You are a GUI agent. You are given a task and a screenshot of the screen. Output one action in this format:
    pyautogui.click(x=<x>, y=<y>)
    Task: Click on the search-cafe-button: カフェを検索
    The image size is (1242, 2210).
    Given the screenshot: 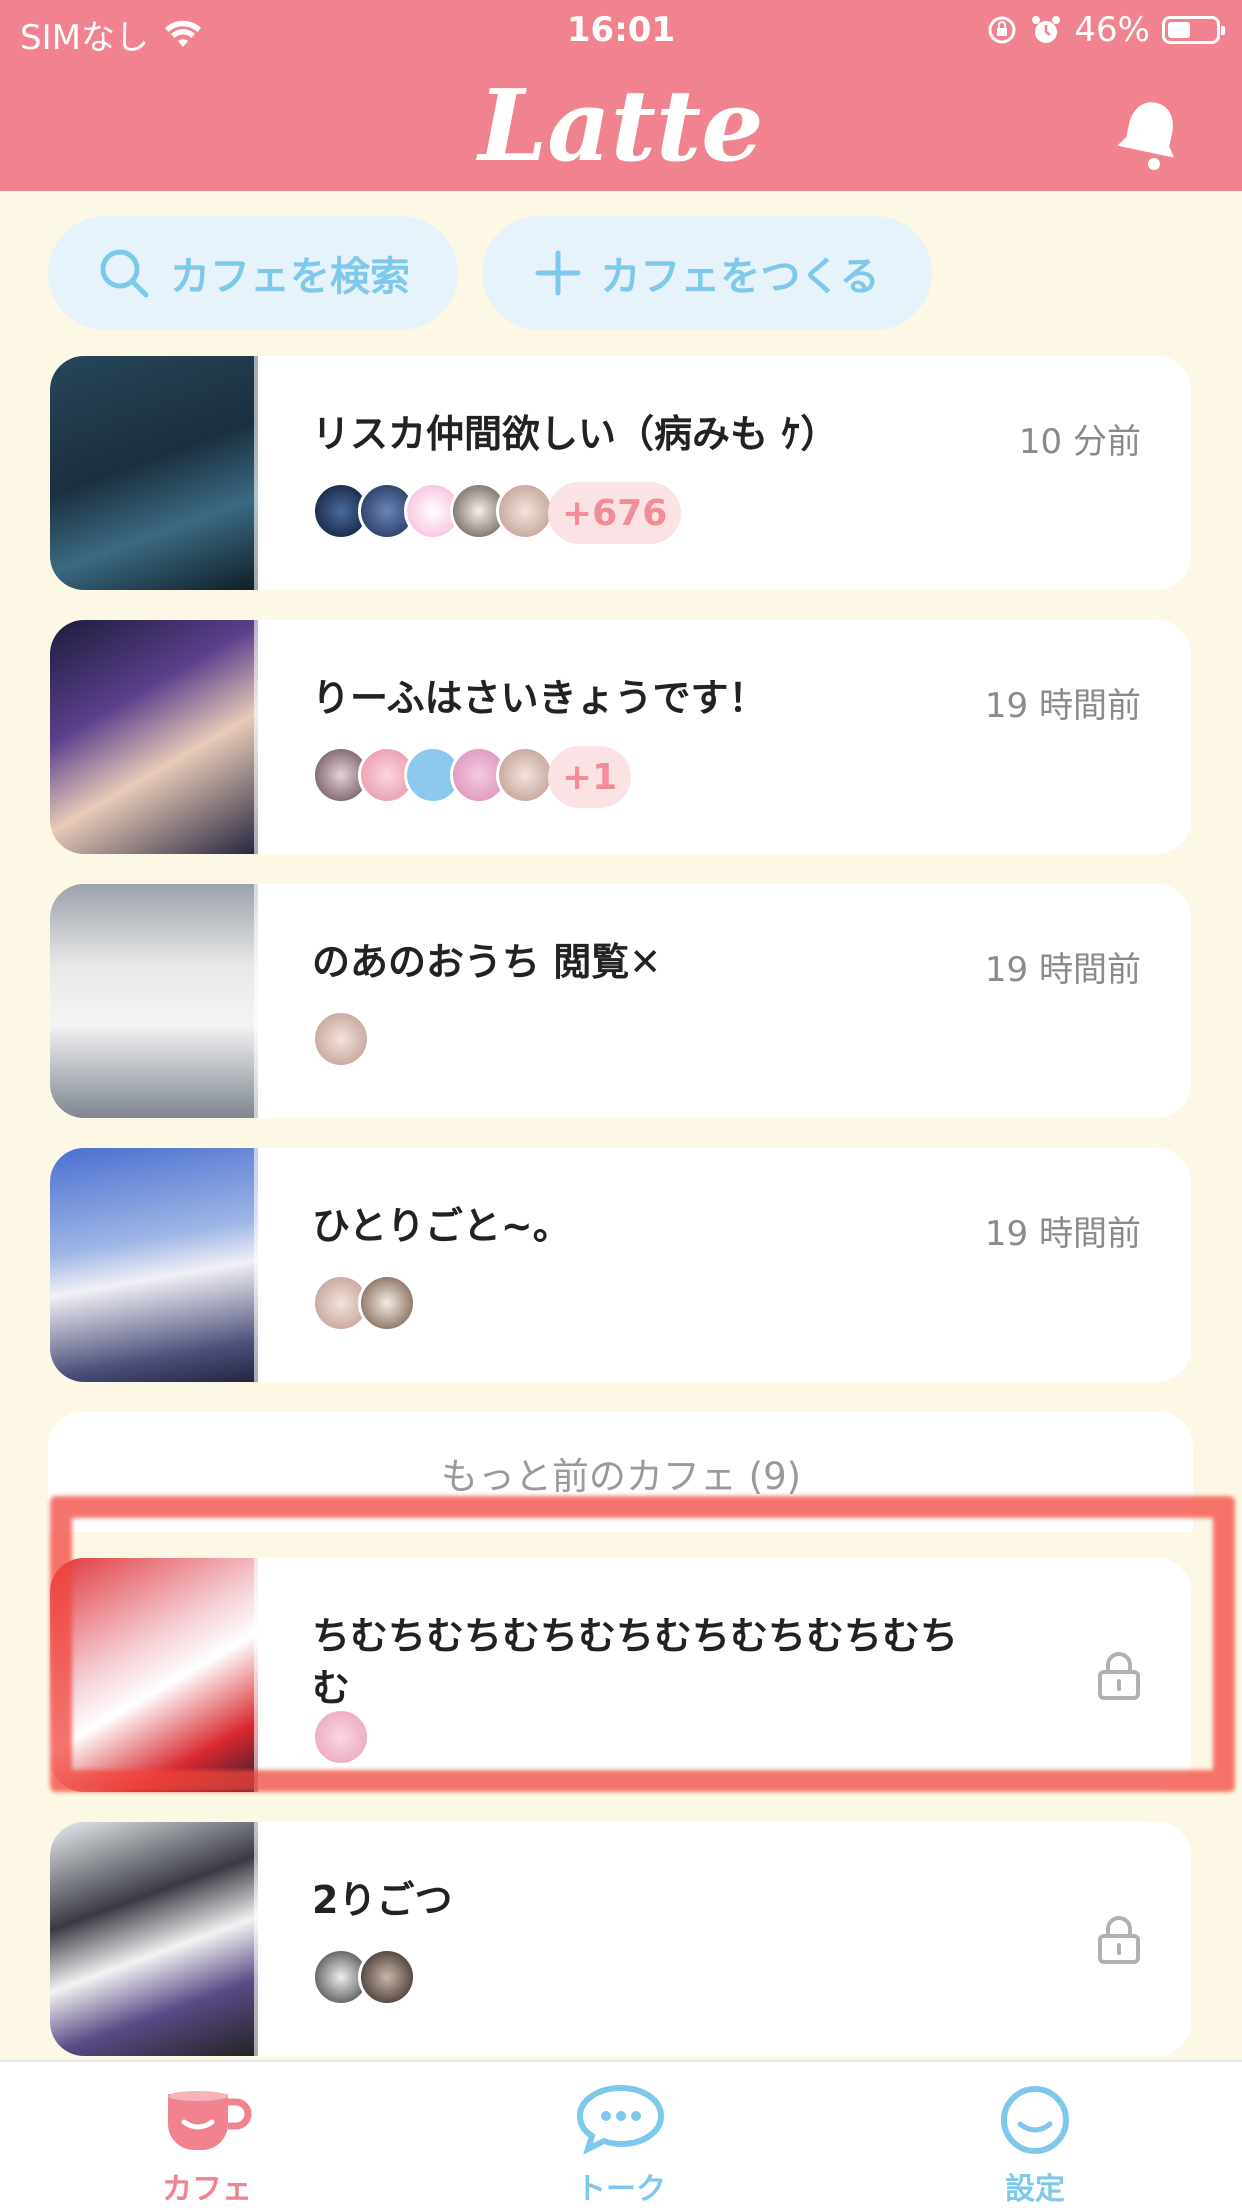 What is the action you would take?
    pyautogui.click(x=253, y=273)
    